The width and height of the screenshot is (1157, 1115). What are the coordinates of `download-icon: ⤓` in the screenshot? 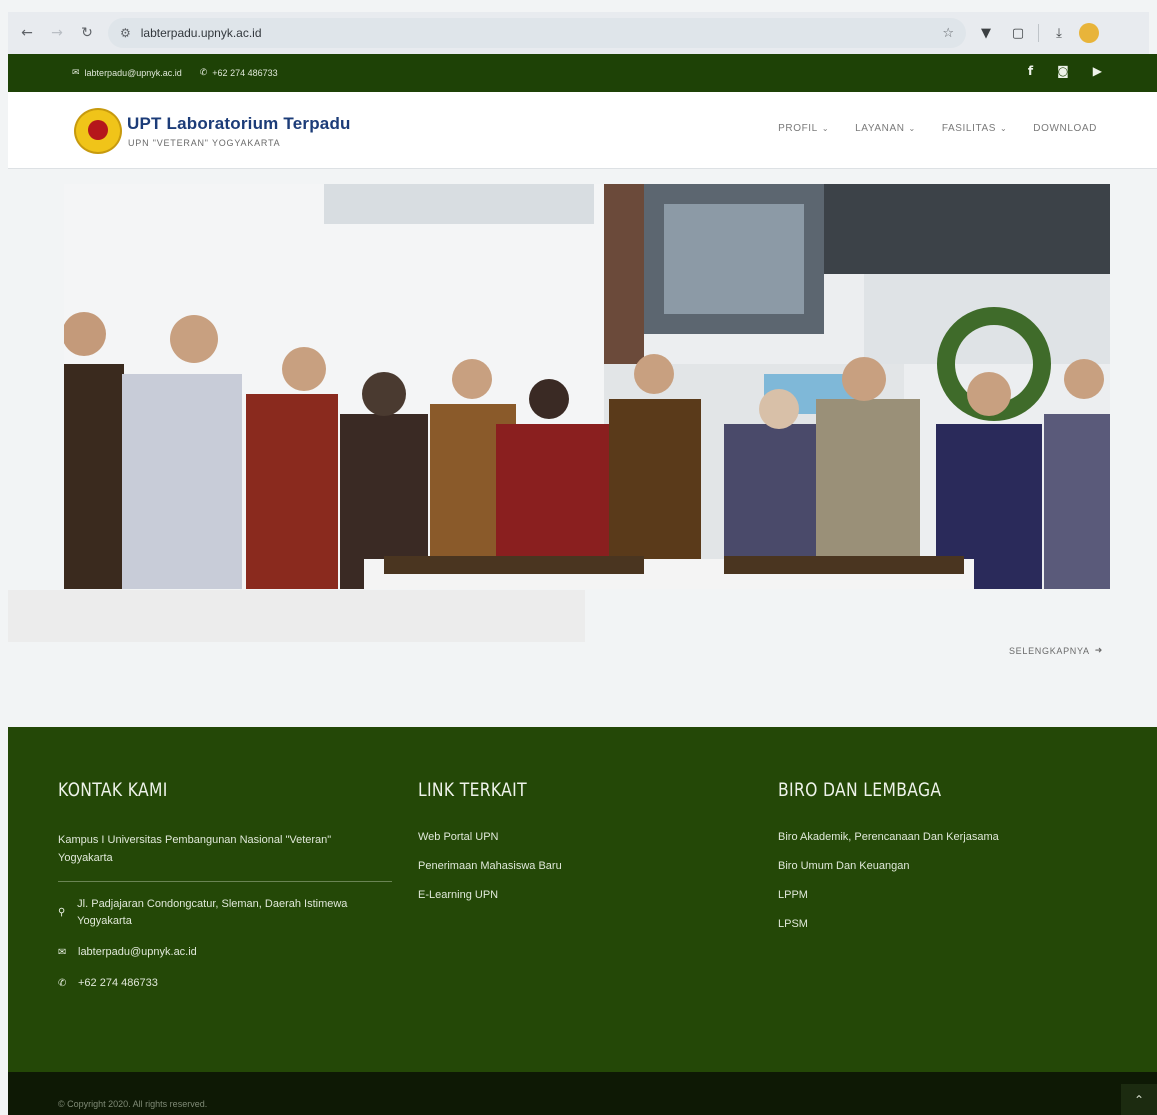 It's located at (1059, 33).